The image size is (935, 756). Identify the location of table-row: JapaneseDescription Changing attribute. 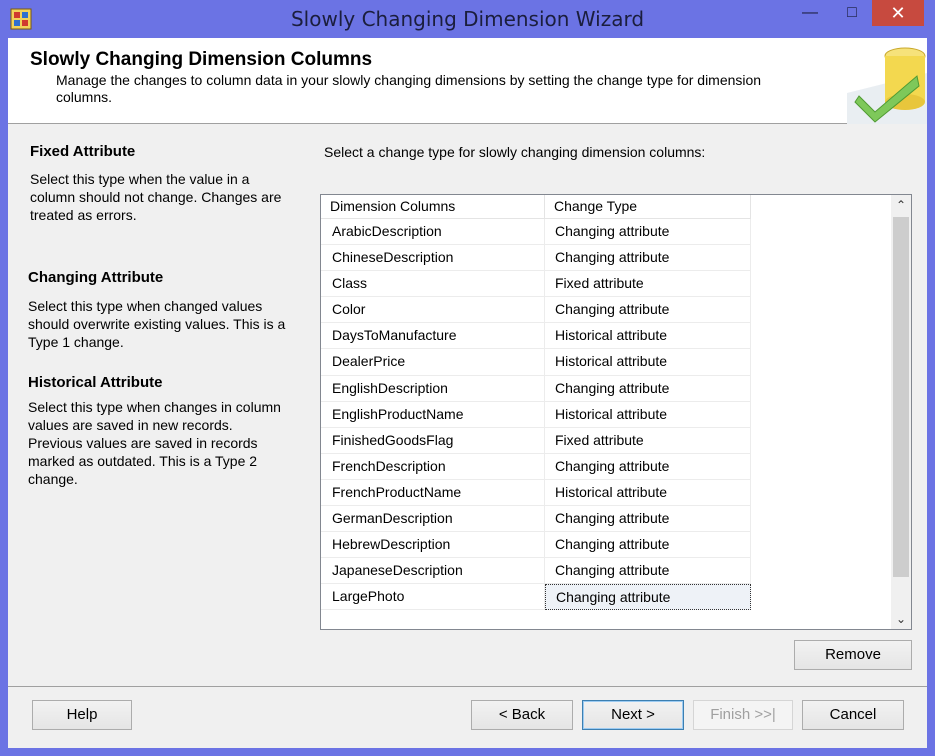
(536, 571).